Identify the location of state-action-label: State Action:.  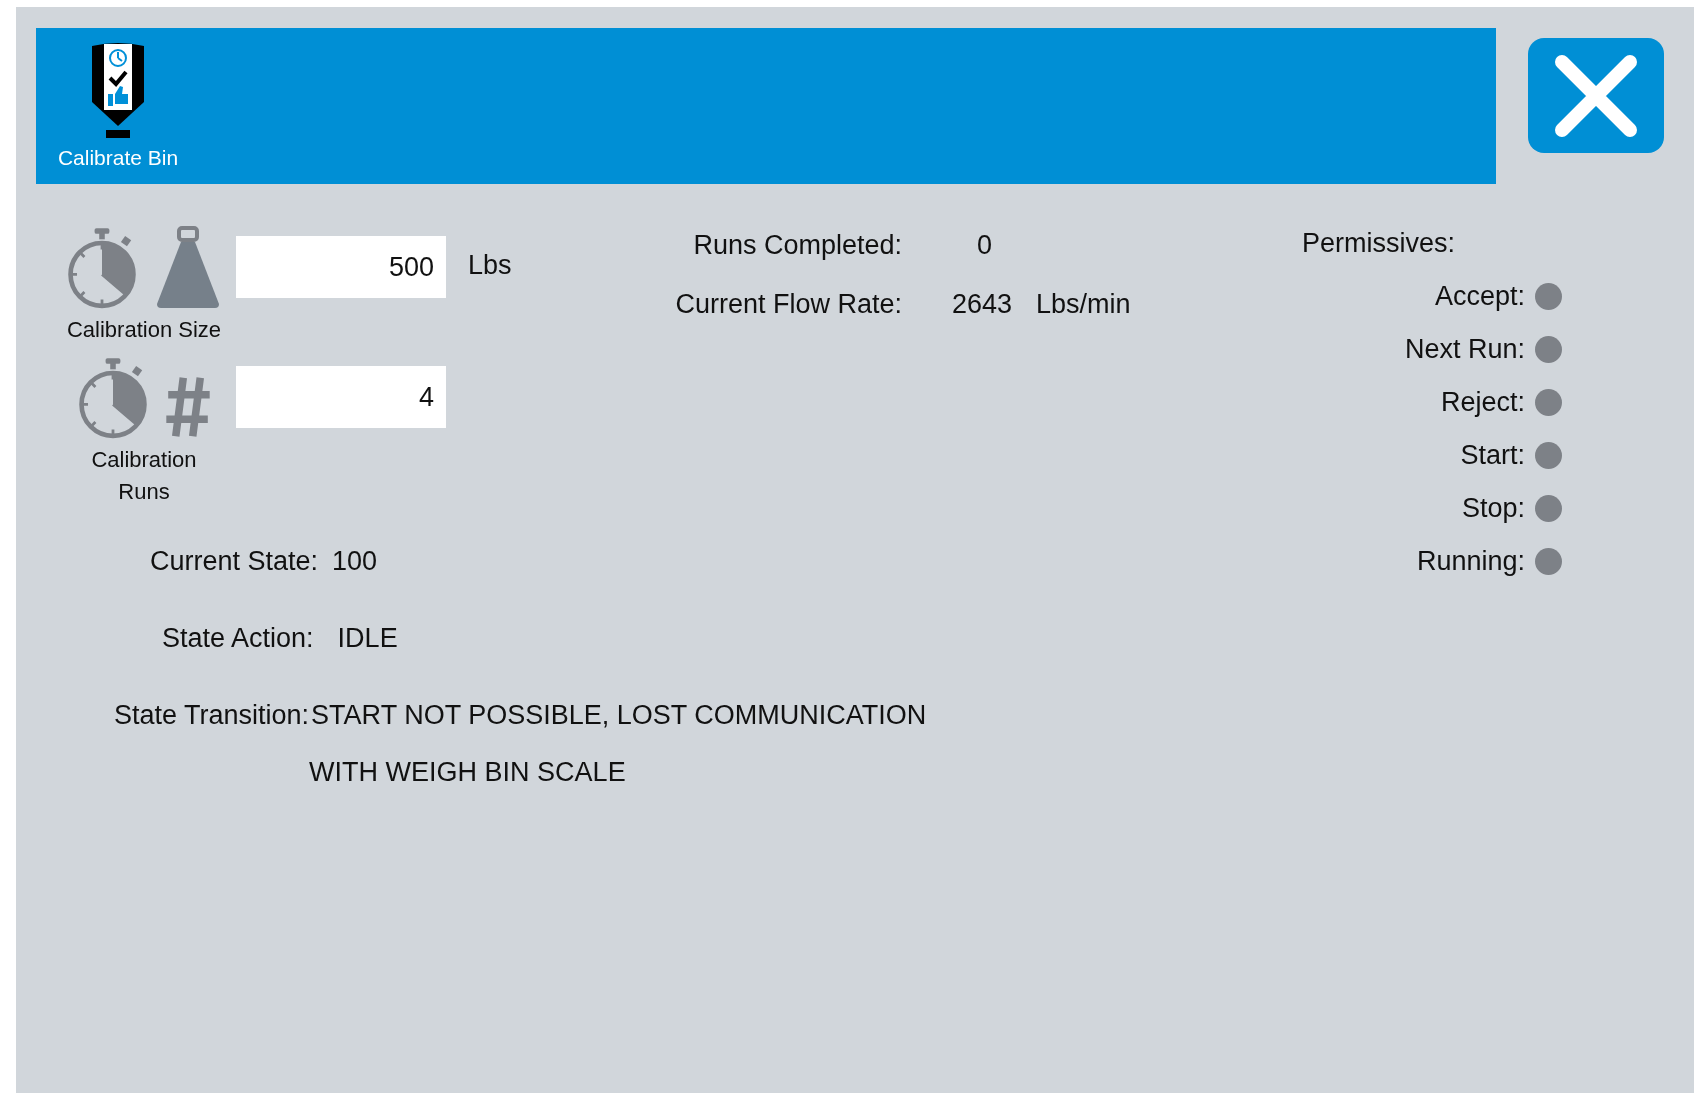
(238, 638).